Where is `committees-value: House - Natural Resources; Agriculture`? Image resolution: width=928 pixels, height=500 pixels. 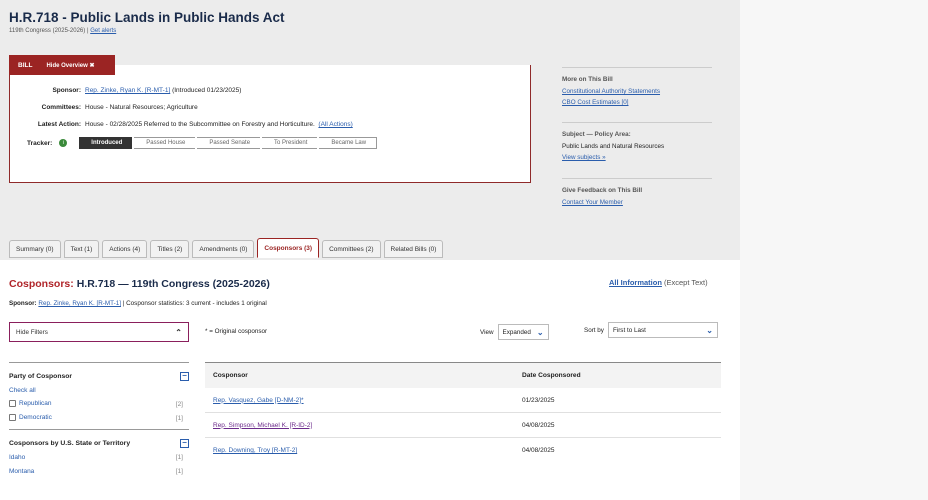
committees-value: House - Natural Resources; Agriculture is located at coordinates (141, 107).